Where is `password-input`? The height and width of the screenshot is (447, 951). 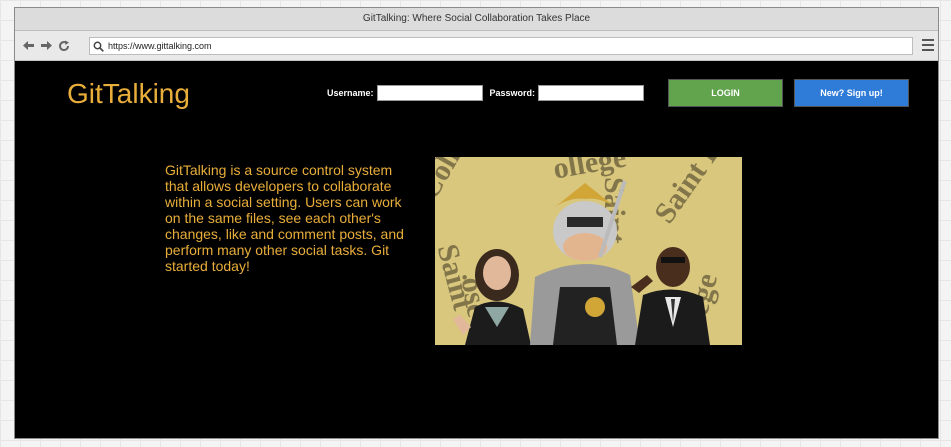 password-input is located at coordinates (591, 93).